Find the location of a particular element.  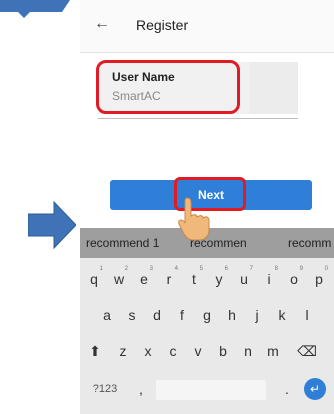

key-period: . is located at coordinates (287, 389).